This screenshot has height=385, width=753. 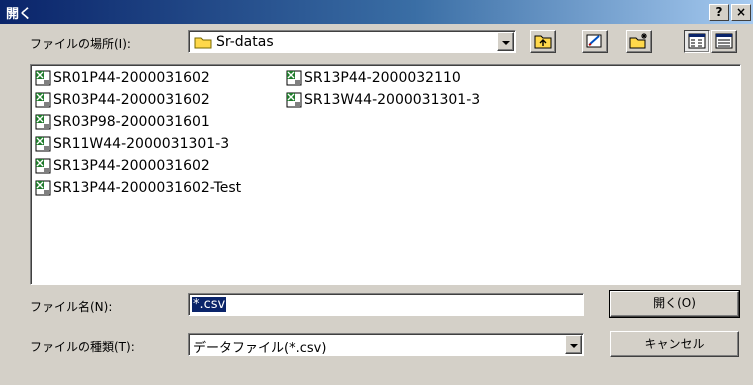 I want to click on desktop-icon, so click(x=595, y=43).